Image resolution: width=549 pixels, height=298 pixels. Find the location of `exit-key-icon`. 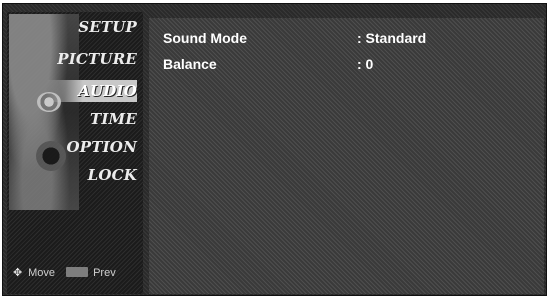

exit-key-icon is located at coordinates (77, 272).